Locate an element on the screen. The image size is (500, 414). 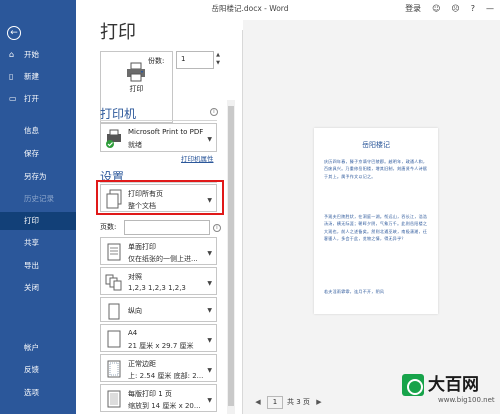
current-page-input: 1 is located at coordinates (275, 402).